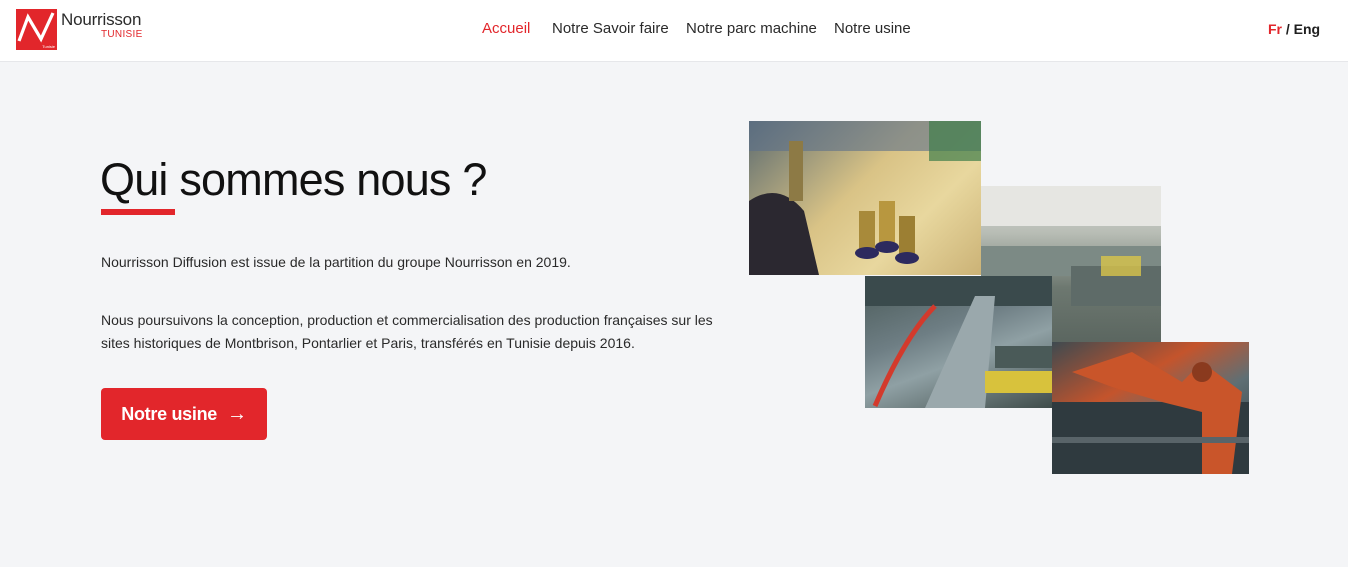 Image resolution: width=1348 pixels, height=567 pixels. Describe the element at coordinates (237, 413) in the screenshot. I see `arrow-right-icon: →` at that location.